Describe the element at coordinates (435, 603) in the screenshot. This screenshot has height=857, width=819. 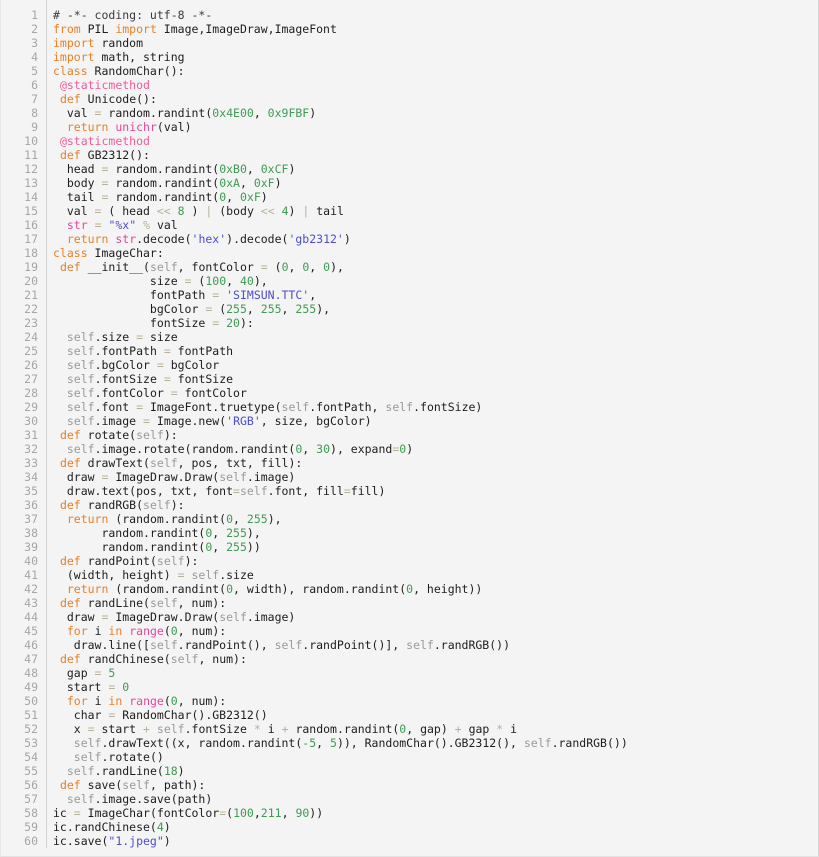
I see `code-line: def randLine(self, num):` at that location.